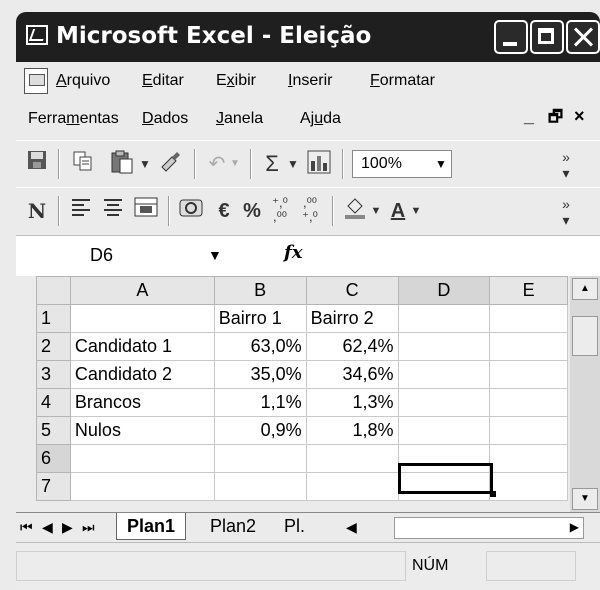  I want to click on tab-plan3: Pl., so click(294, 526).